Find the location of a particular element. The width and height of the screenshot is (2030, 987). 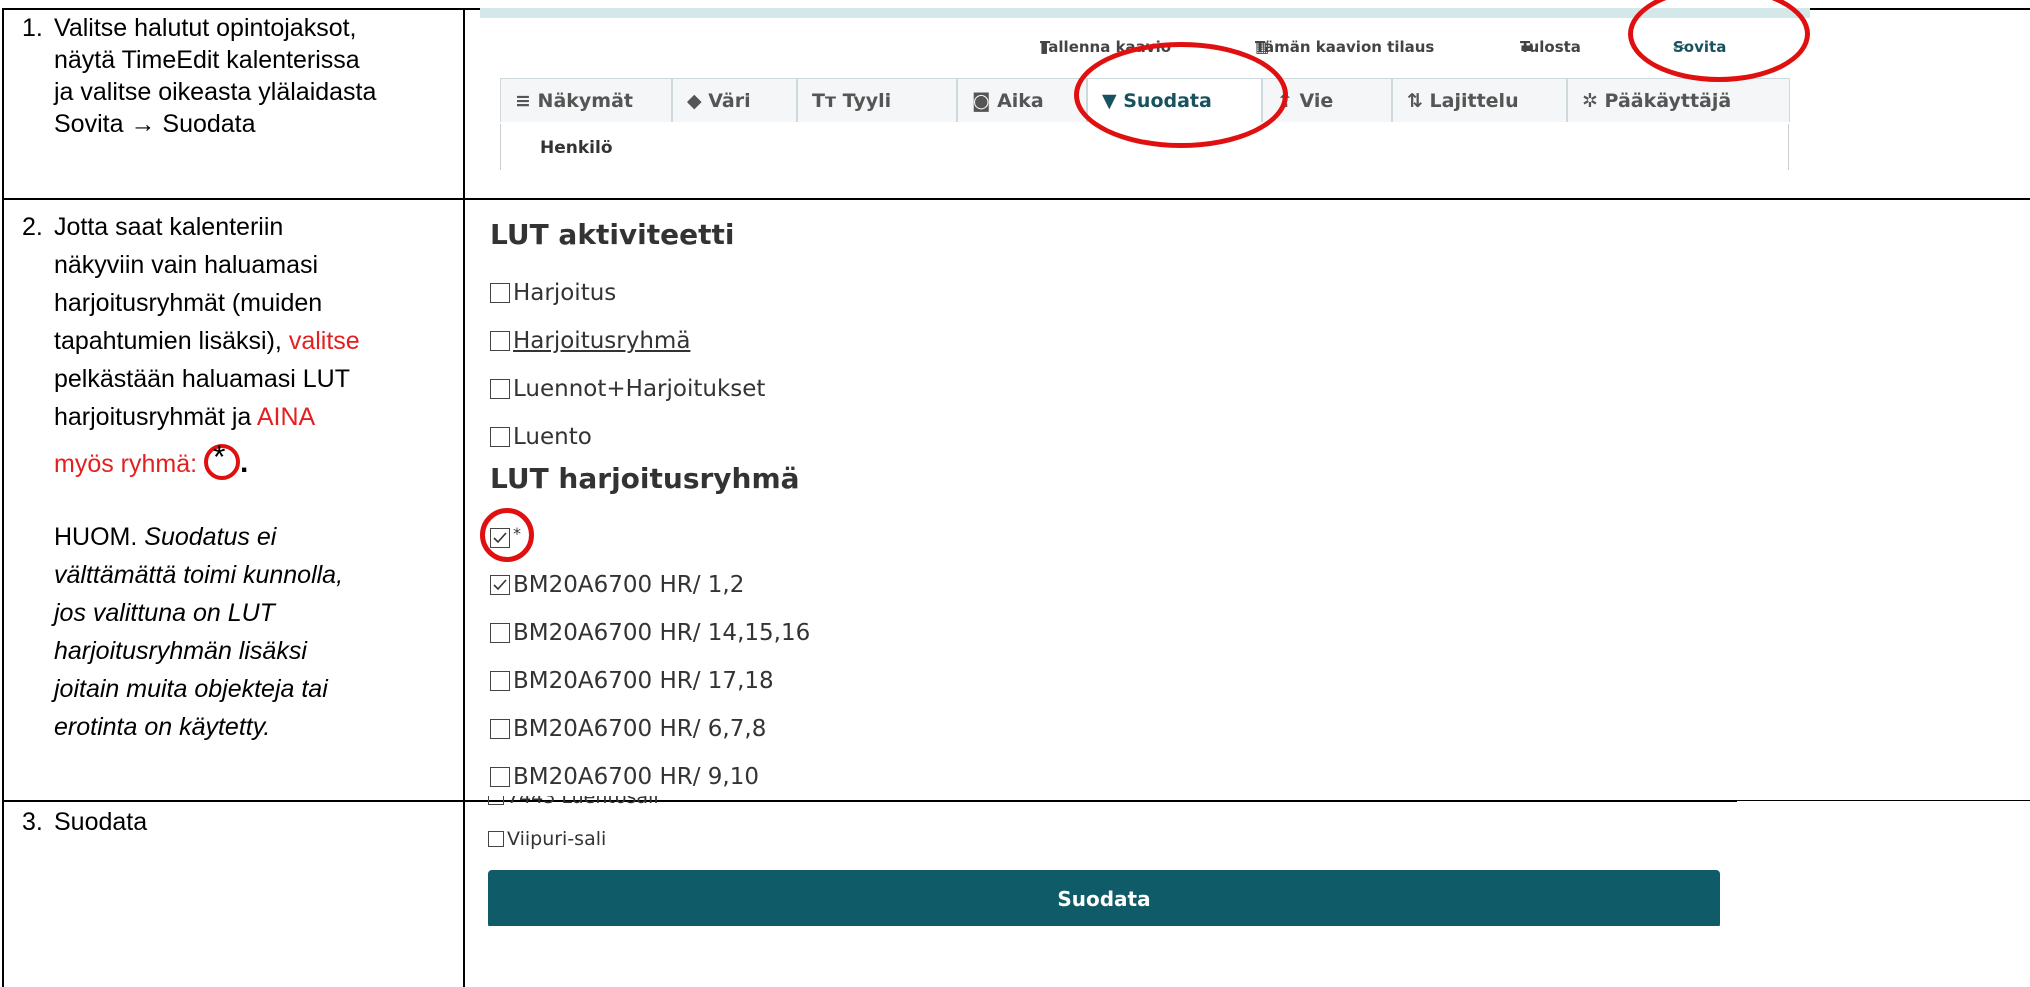

filter-option-hr-17-18: BM20A6700 HR/ 17,18 is located at coordinates (632, 681).